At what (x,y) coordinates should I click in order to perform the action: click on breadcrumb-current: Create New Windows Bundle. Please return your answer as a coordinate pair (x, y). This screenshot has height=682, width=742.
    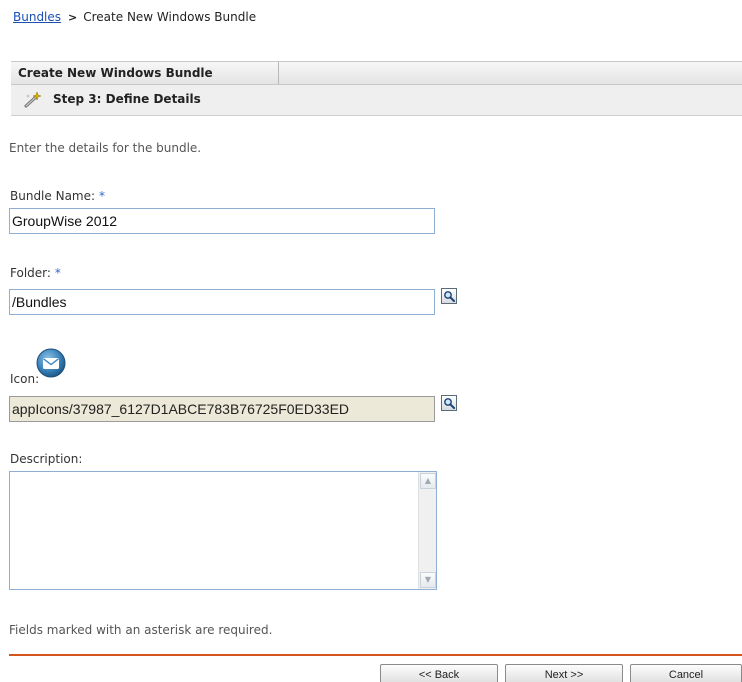
    Looking at the image, I should click on (170, 17).